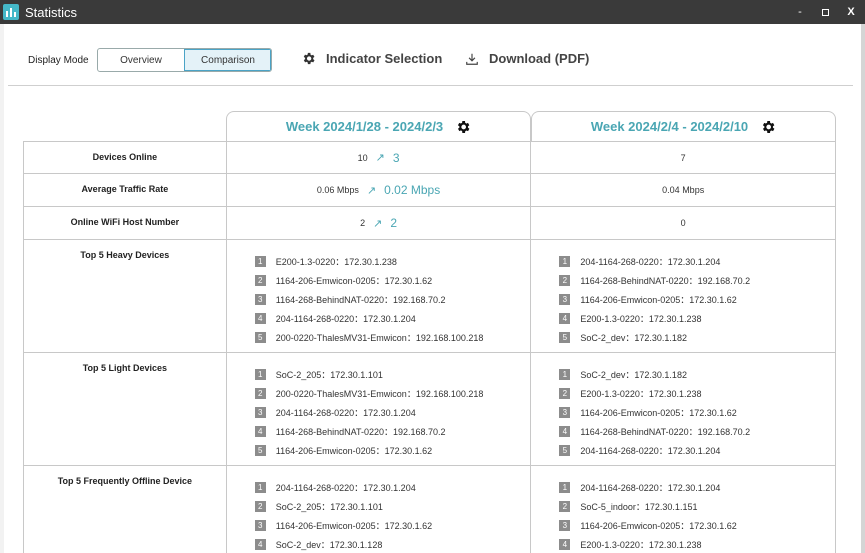 The image size is (865, 553). What do you see at coordinates (125, 157) in the screenshot?
I see `row-label: Devices Online` at bounding box center [125, 157].